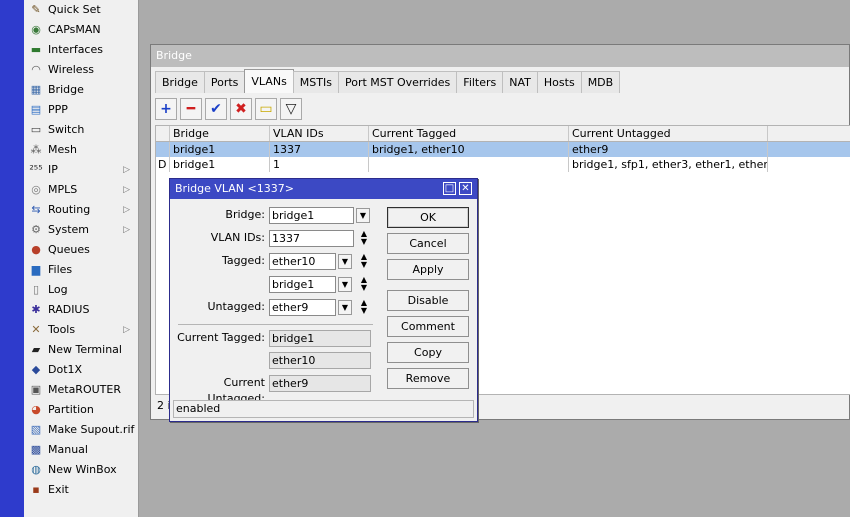 The width and height of the screenshot is (850, 517). I want to click on system-icon: ⚙, so click(36, 229).